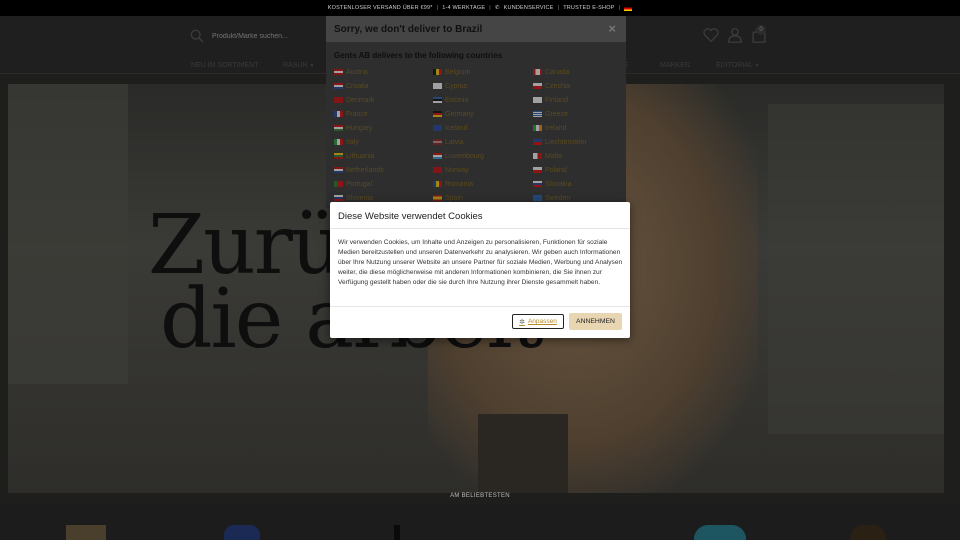 This screenshot has width=960, height=540. Describe the element at coordinates (558, 86) in the screenshot. I see `country-name: Czechia` at that location.